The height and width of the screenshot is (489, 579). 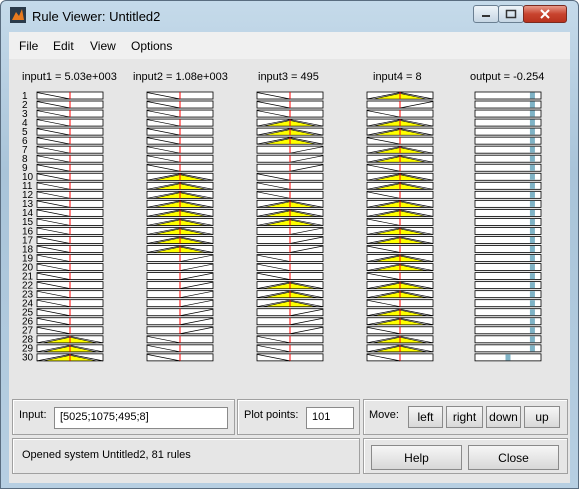 I want to click on input-panel: Input: [5025;1075;495;8], so click(x=123, y=417).